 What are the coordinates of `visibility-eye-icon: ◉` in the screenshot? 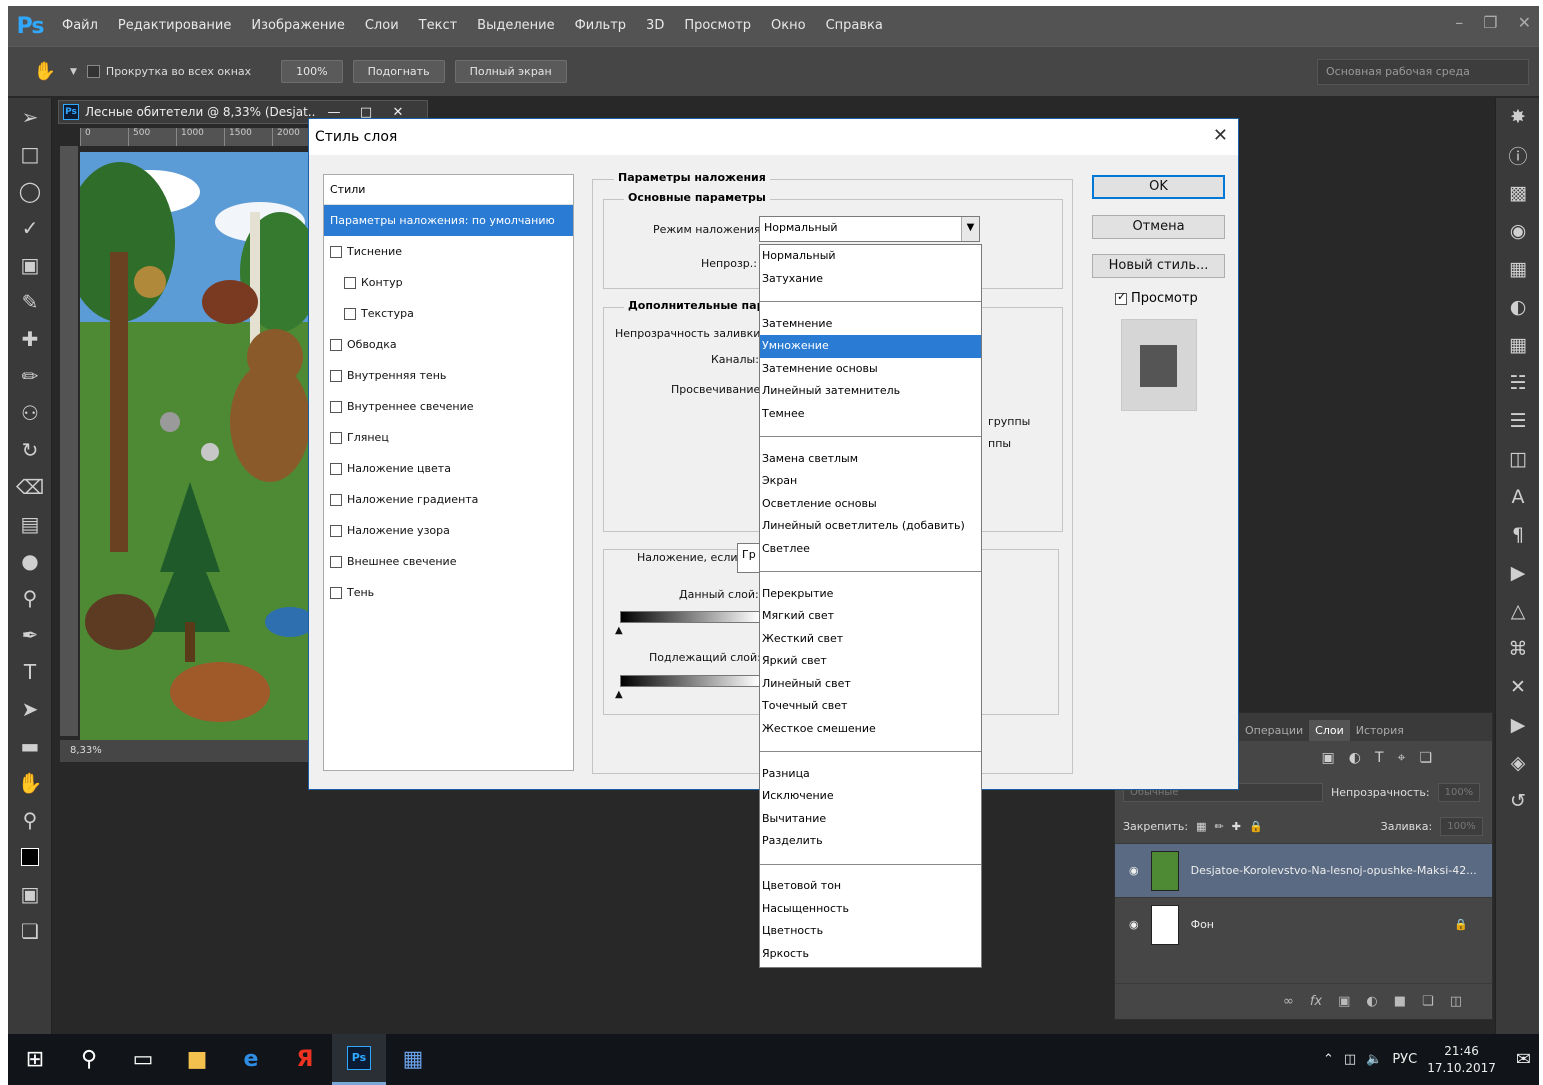 It's located at (1134, 924).